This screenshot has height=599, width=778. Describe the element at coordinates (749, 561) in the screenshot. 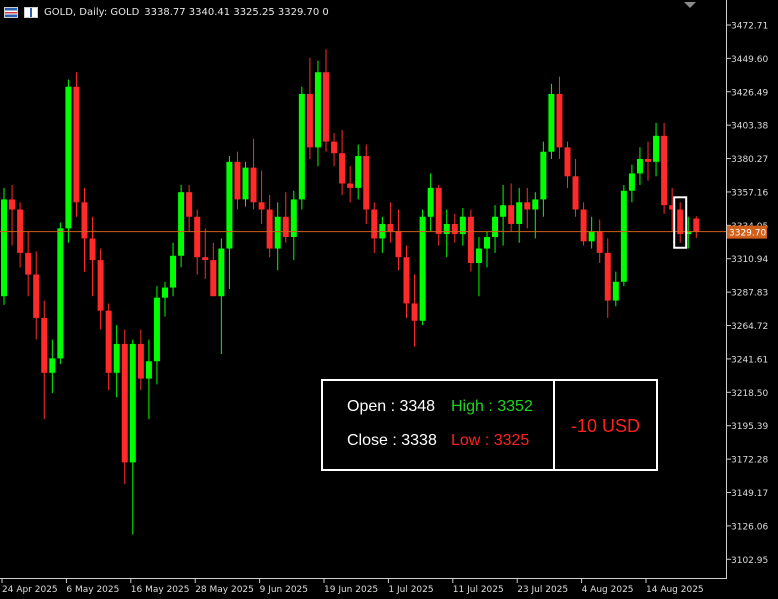

I see `price-tick-label: 3102.95` at that location.